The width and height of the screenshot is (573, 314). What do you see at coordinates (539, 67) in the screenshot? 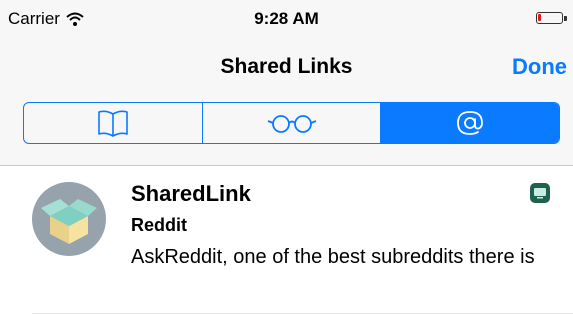
I see `done-button: Done` at bounding box center [539, 67].